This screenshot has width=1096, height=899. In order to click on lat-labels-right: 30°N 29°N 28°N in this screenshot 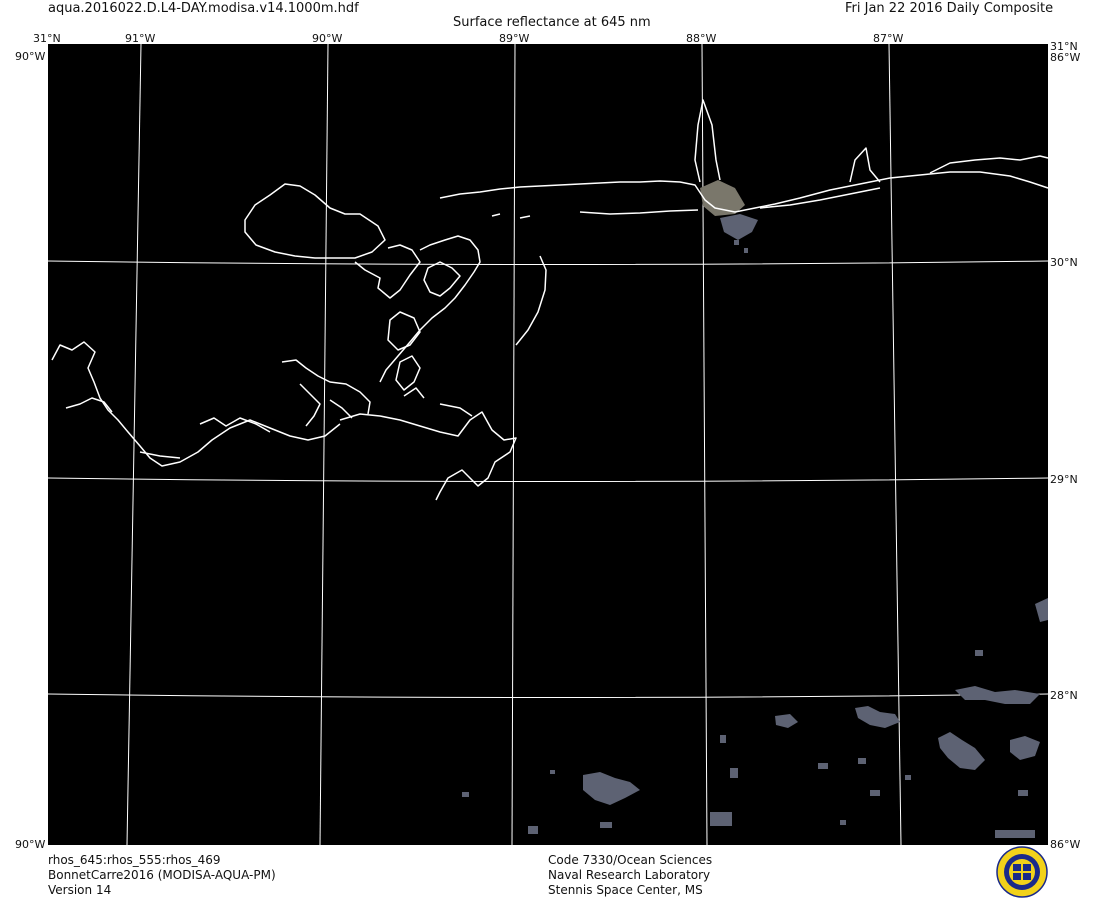, I will do `click(1064, 479)`.